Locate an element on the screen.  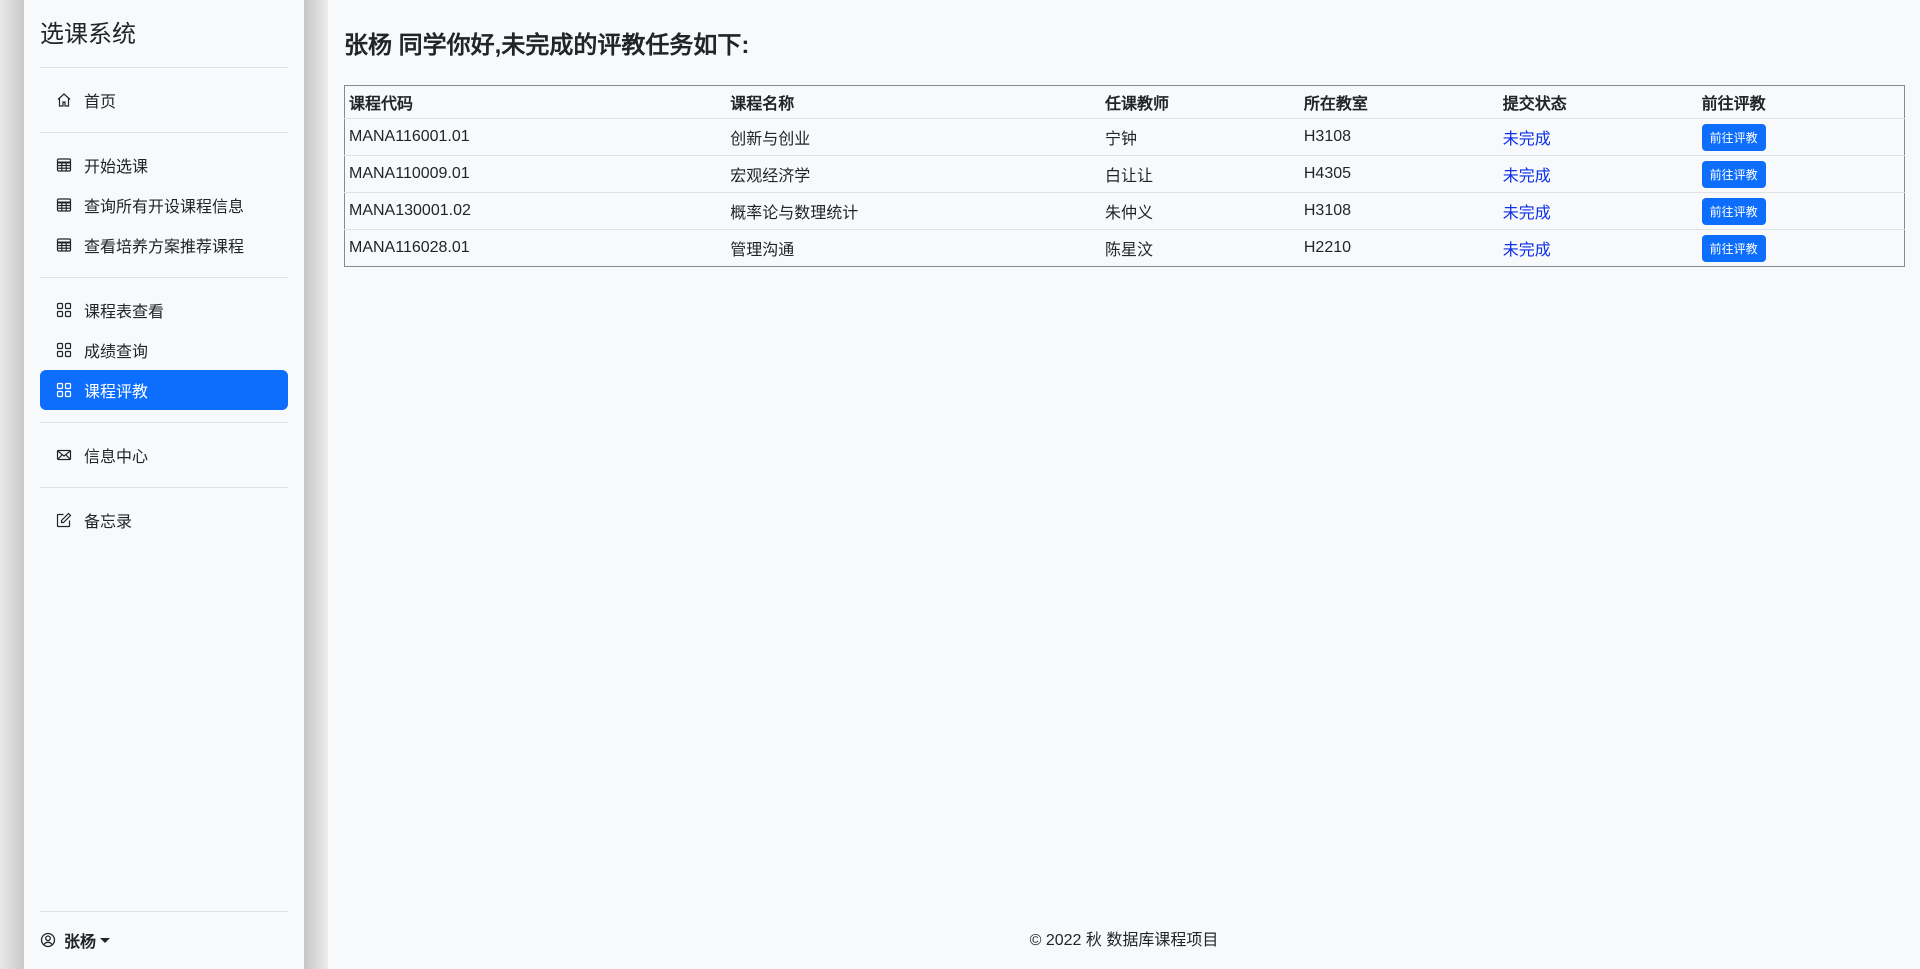
column-header-code: 课程代码 is located at coordinates (535, 102).